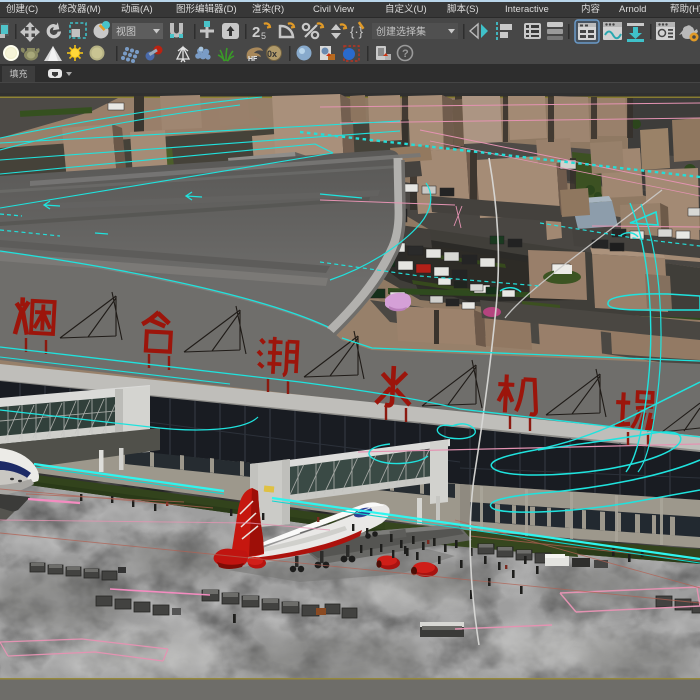 The height and width of the screenshot is (700, 700). Describe the element at coordinates (263, 36) in the screenshot. I see `svg-text: 5` at that location.